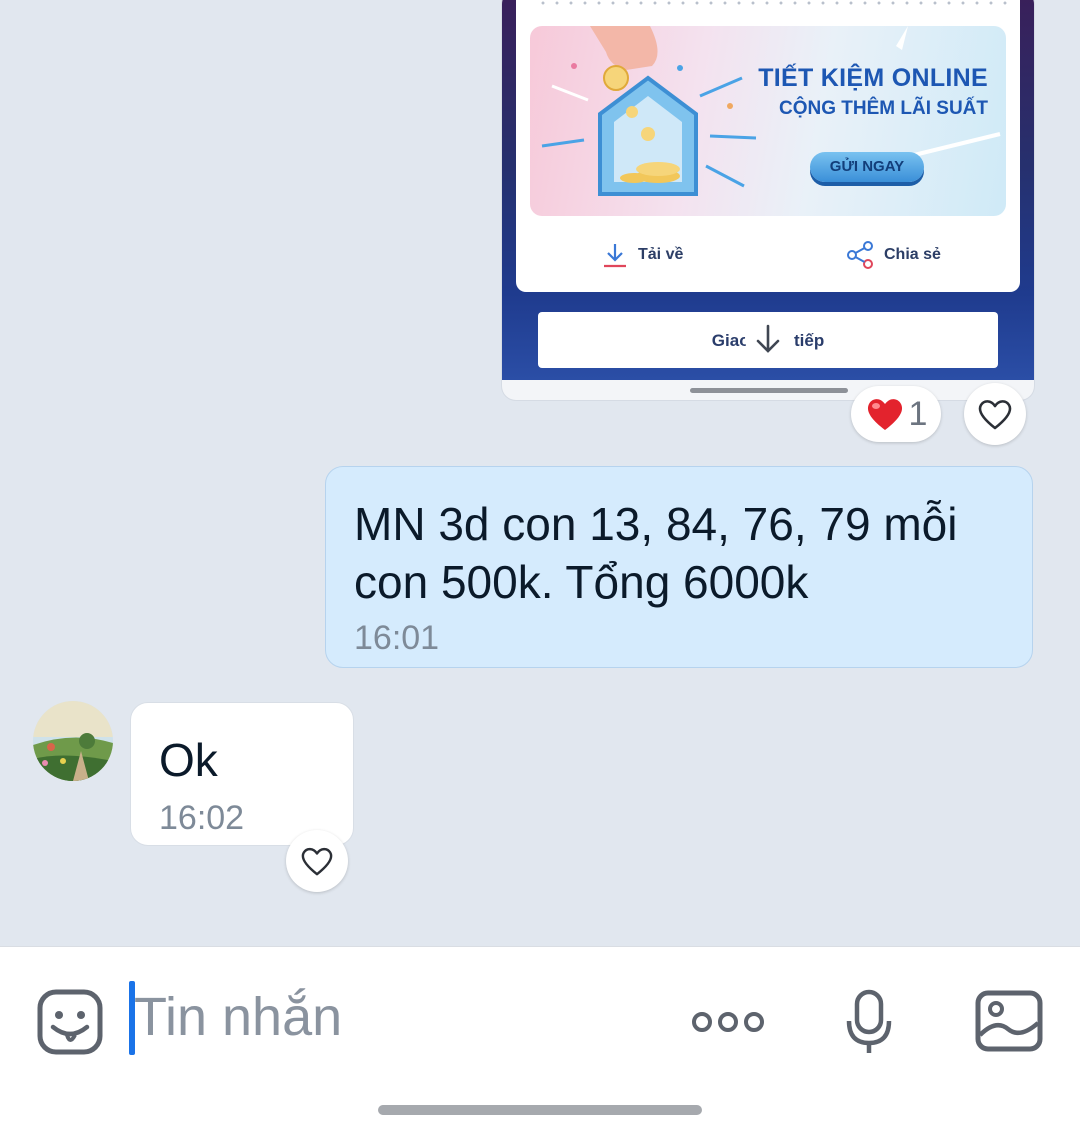 Image resolution: width=1080 pixels, height=1132 pixels. I want to click on share-icon, so click(860, 255).